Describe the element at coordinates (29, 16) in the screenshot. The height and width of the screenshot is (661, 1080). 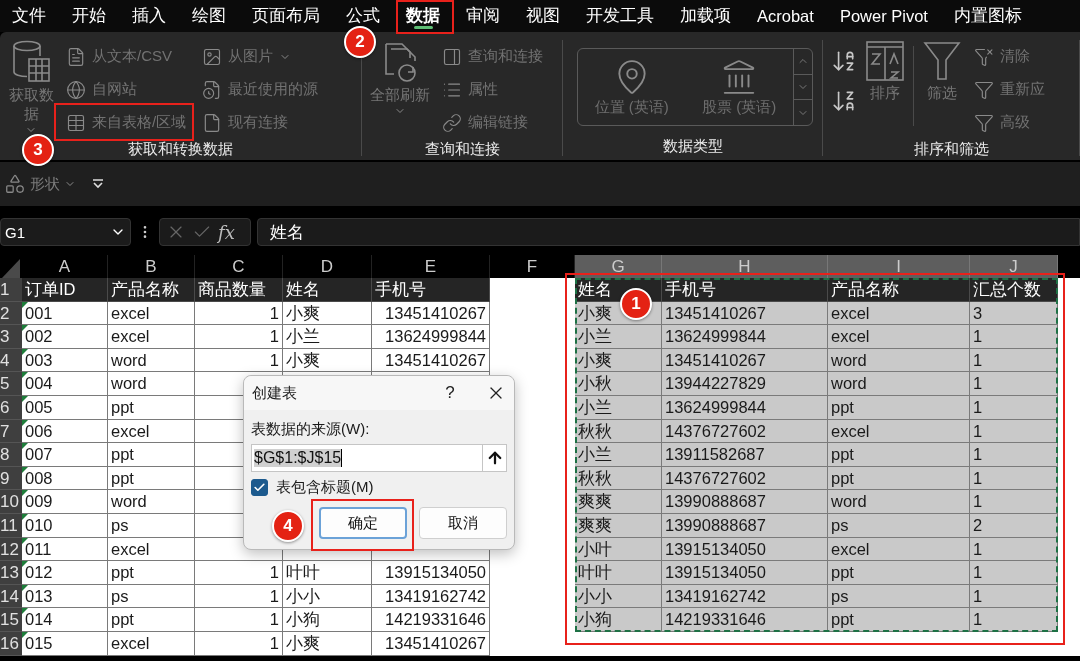
I see `menu-tab: 文件` at that location.